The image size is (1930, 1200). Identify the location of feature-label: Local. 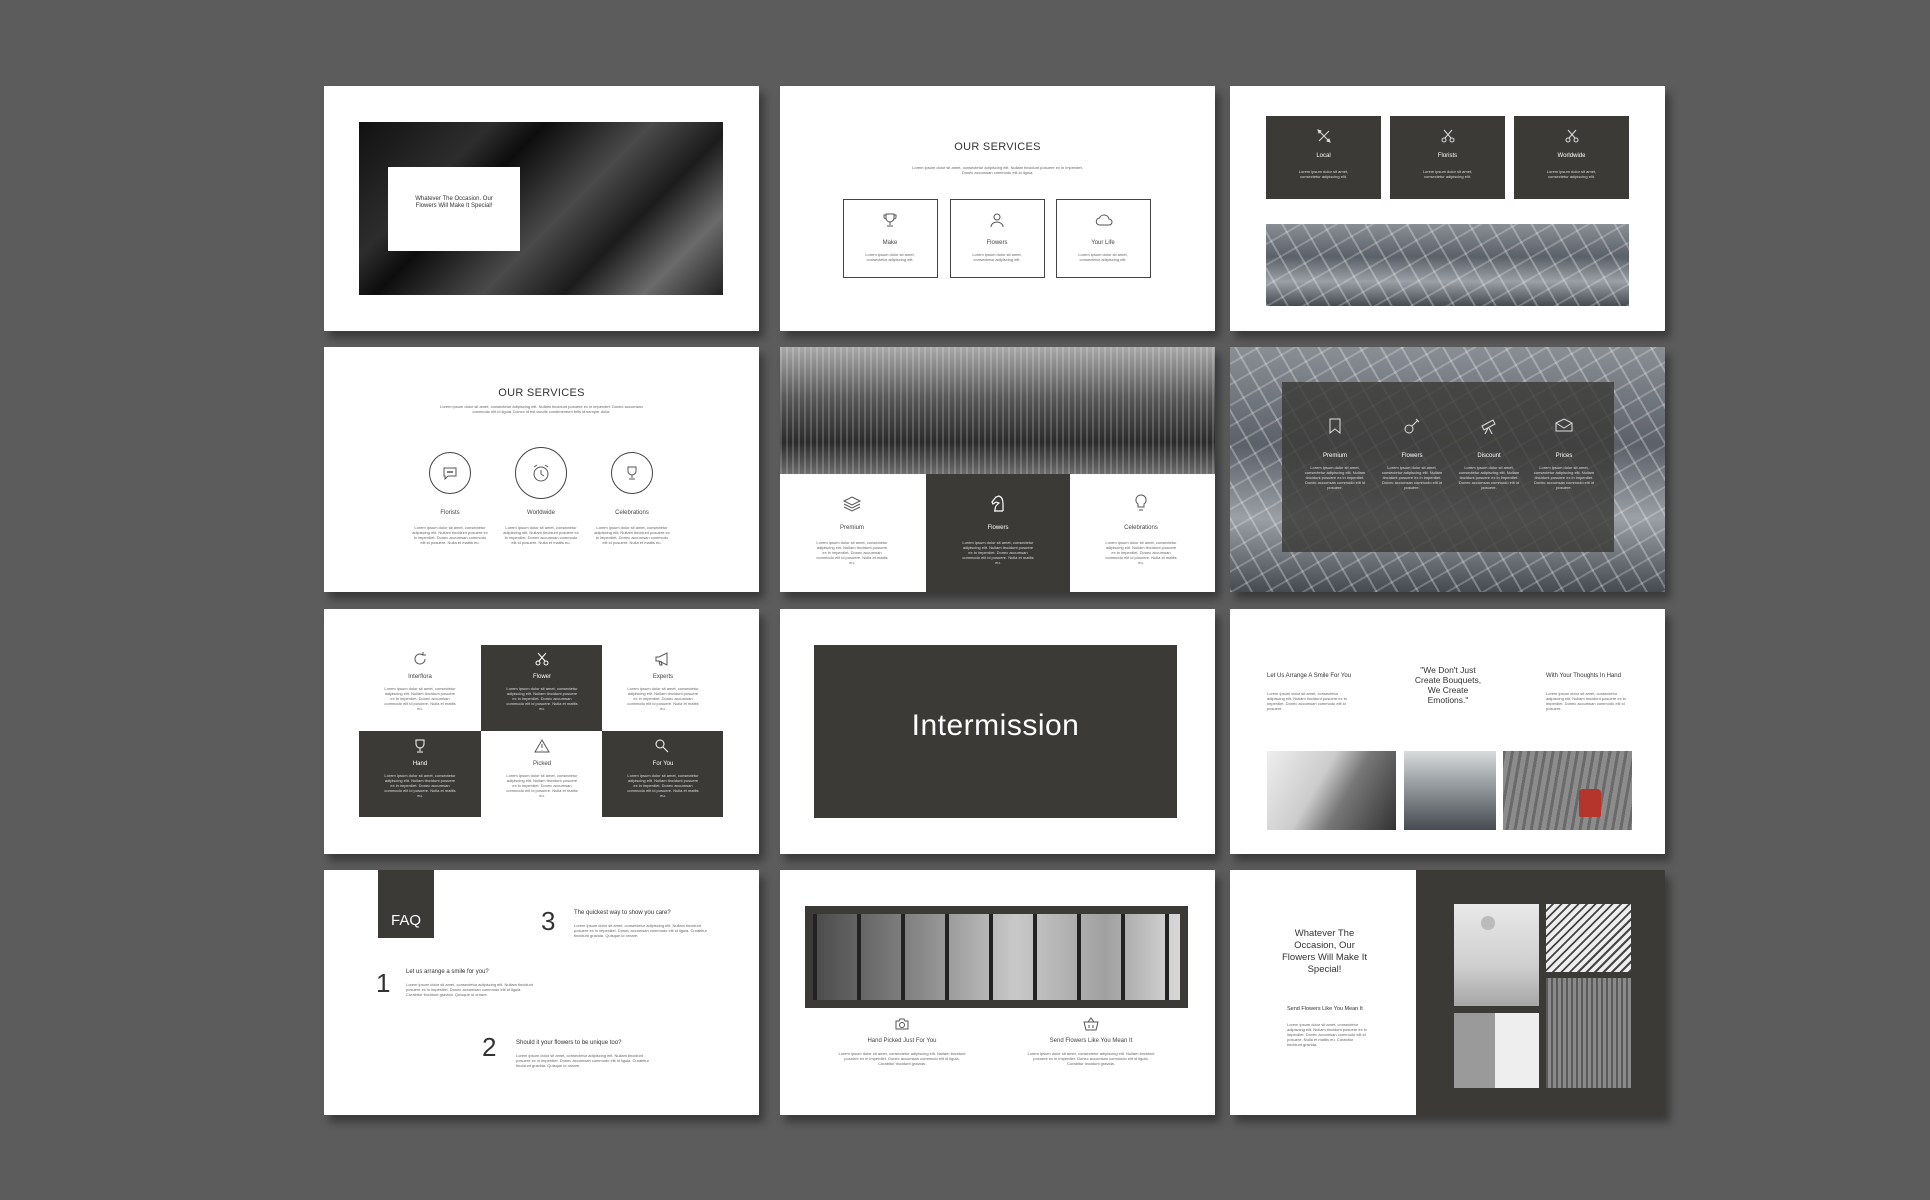
(1323, 156).